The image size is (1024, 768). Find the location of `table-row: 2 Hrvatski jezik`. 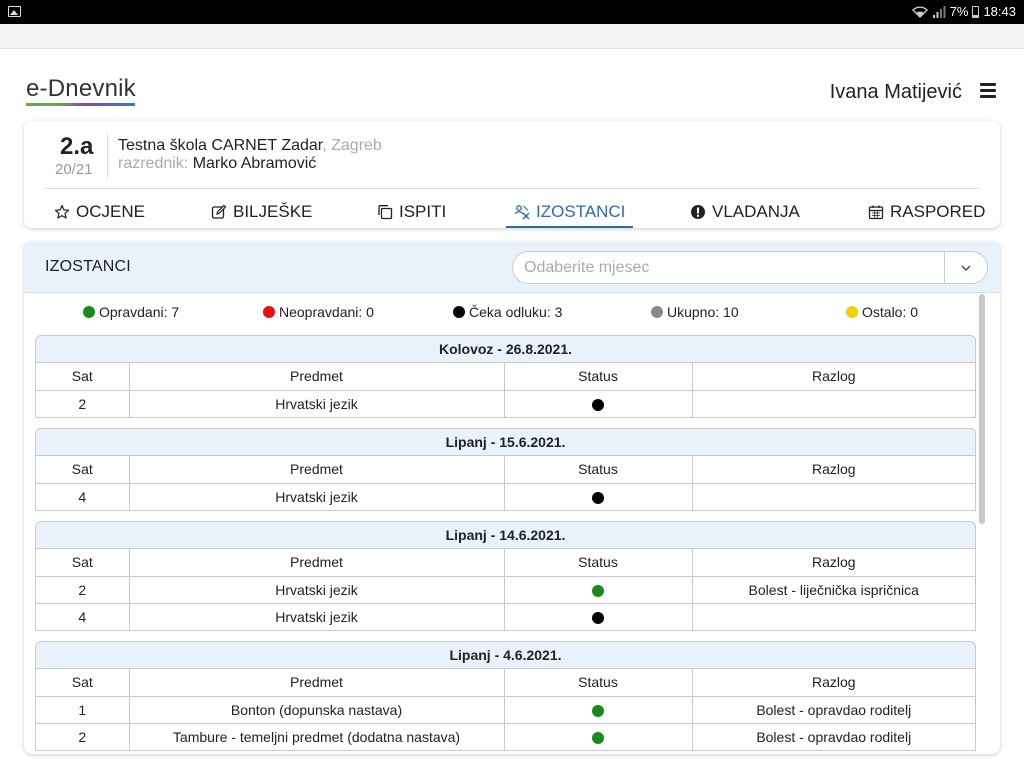

table-row: 2 Hrvatski jezik is located at coordinates (505, 403).